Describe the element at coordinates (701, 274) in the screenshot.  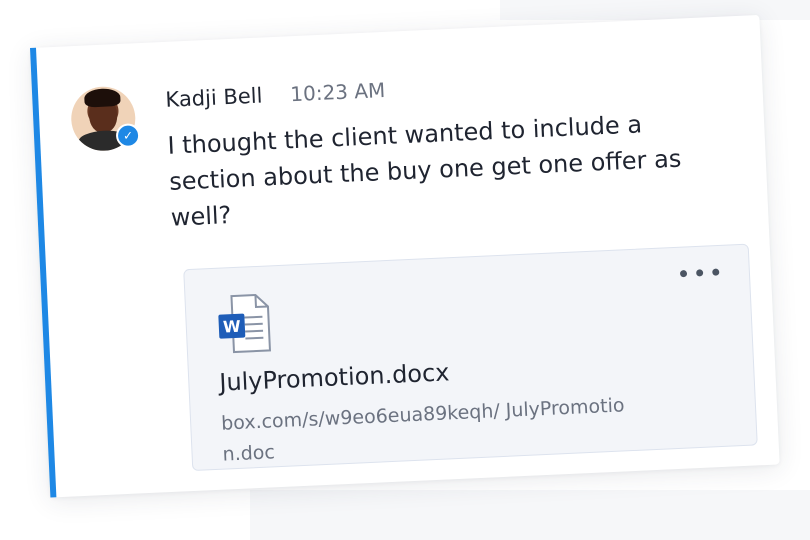
I see `more-options-icon: •••` at that location.